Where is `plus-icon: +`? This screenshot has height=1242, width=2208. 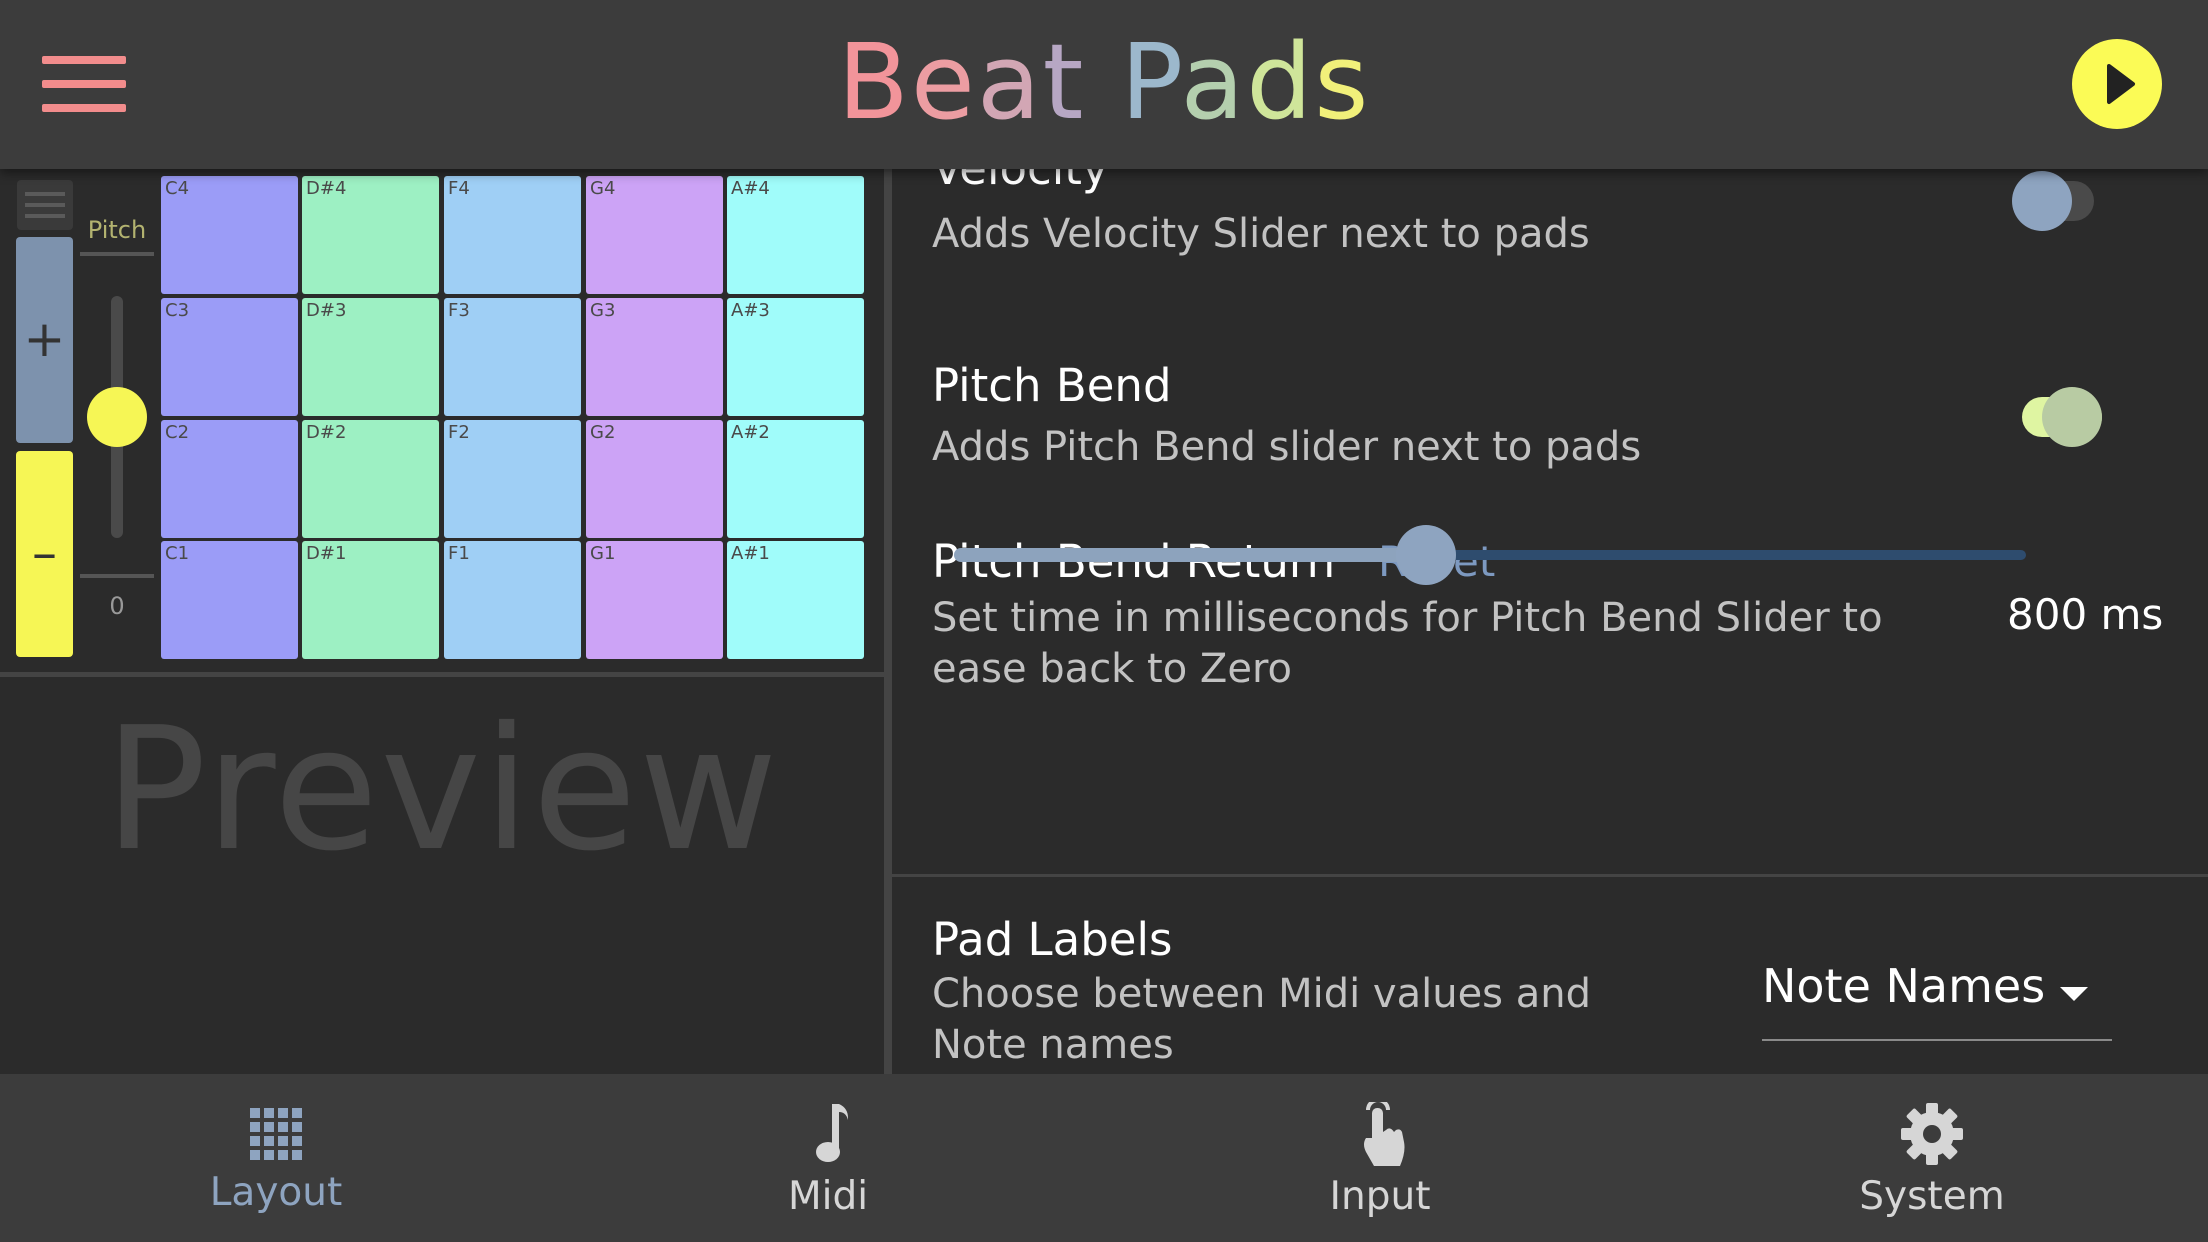 plus-icon: + is located at coordinates (44, 339).